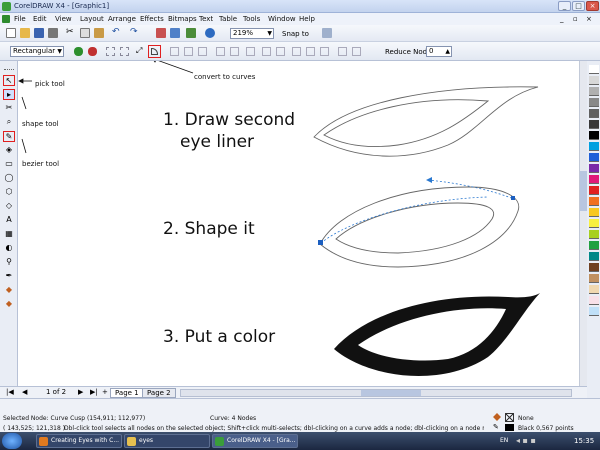 The width and height of the screenshot is (600, 450). Describe the element at coordinates (154, 51) in the screenshot. I see `convert-to-curves-button` at that location.